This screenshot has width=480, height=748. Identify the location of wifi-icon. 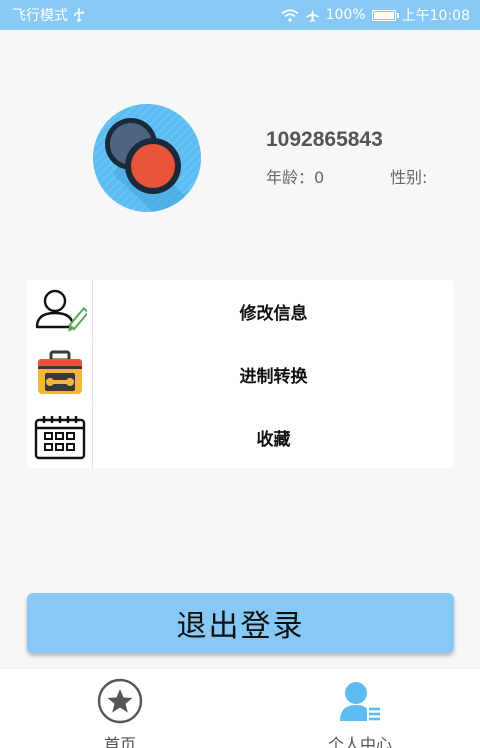
(290, 15).